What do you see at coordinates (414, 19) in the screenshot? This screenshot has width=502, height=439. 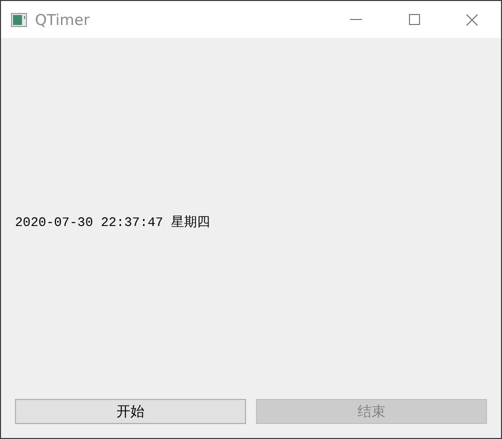 I see `maximize-icon` at bounding box center [414, 19].